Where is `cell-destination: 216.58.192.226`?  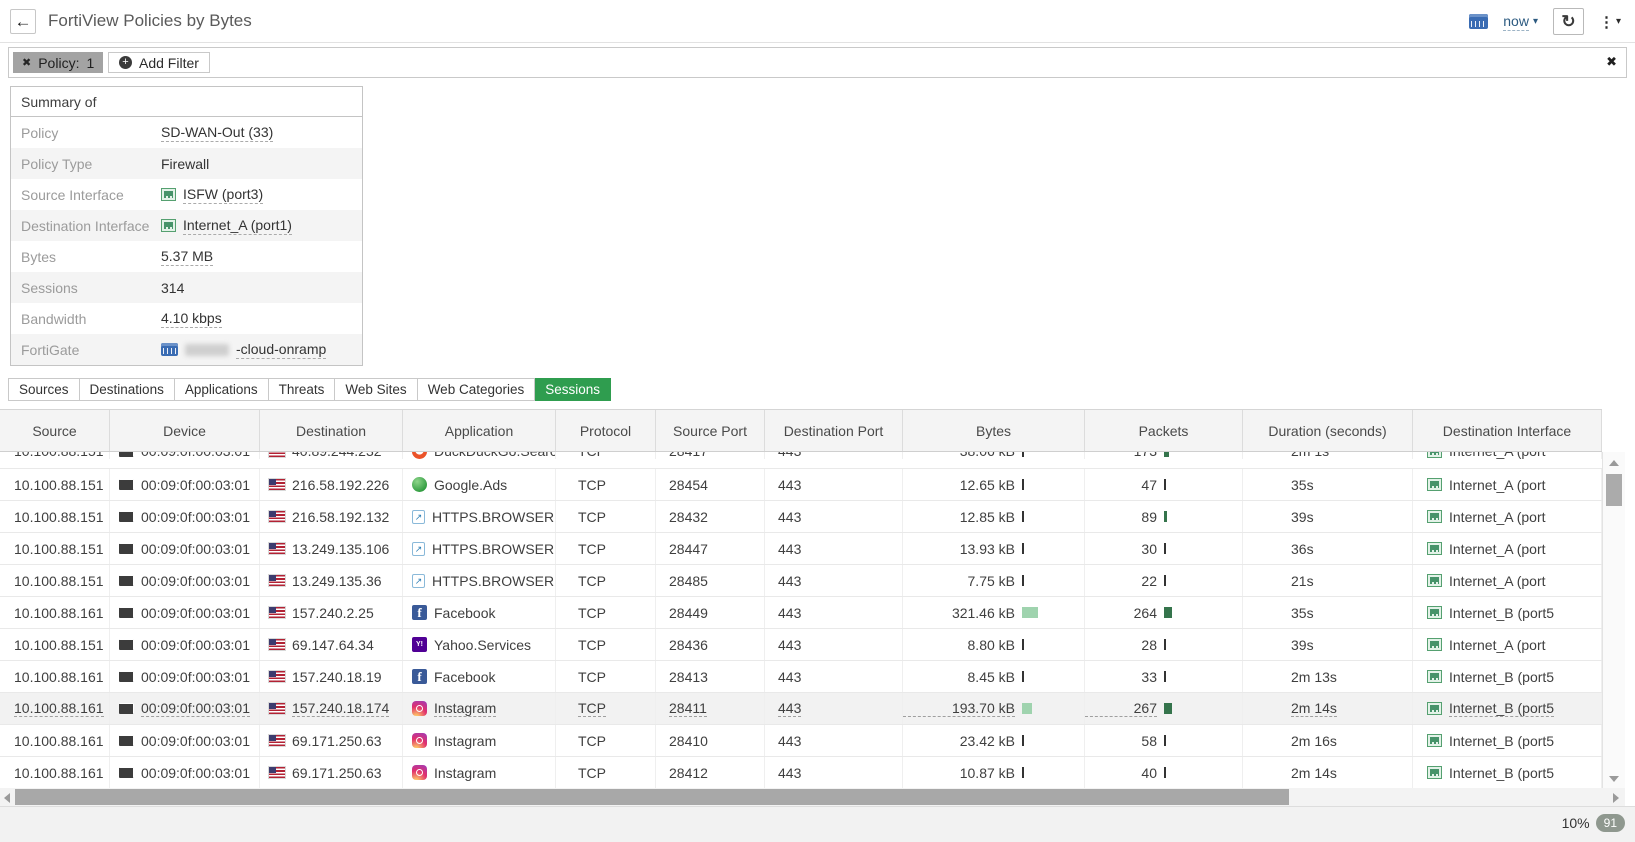
cell-destination: 216.58.192.226 is located at coordinates (331, 484).